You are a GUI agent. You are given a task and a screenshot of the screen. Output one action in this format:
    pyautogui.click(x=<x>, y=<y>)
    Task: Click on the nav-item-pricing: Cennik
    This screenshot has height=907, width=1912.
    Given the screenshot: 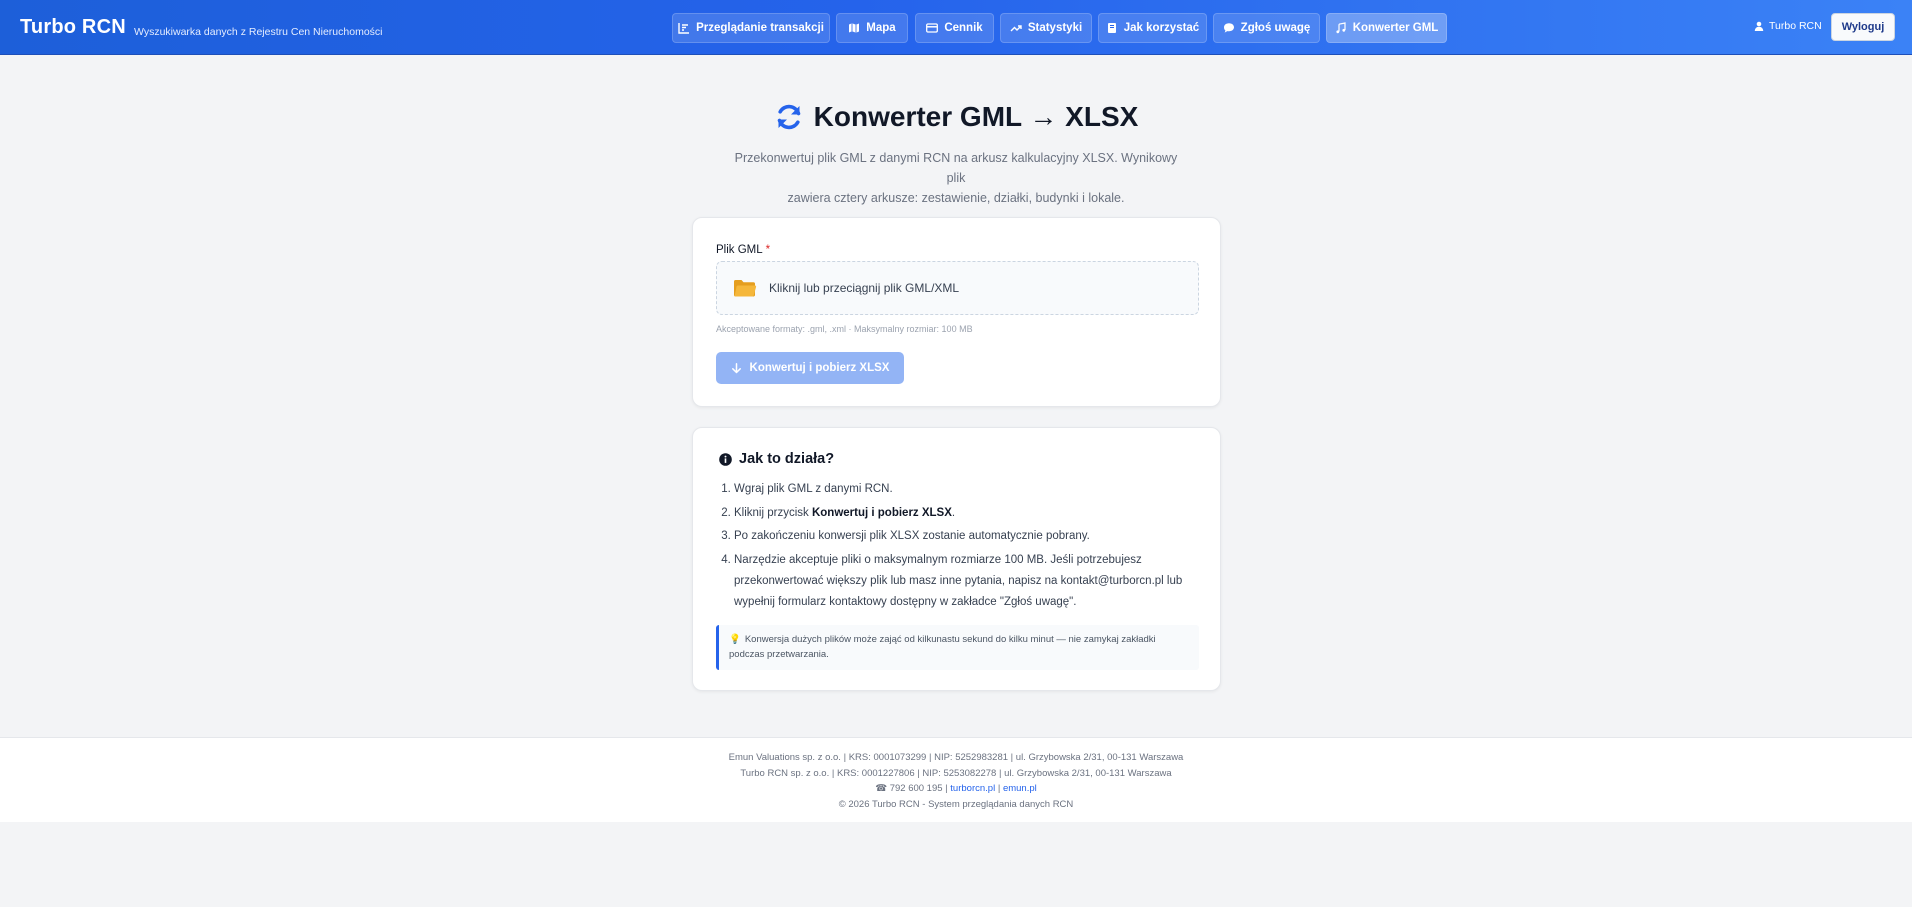 What is the action you would take?
    pyautogui.click(x=954, y=28)
    